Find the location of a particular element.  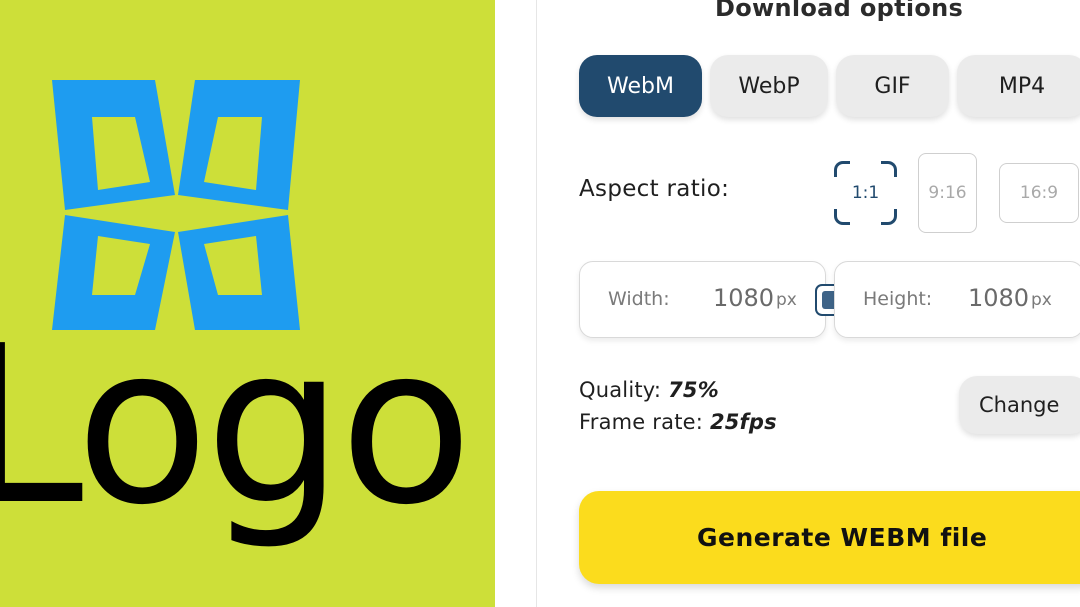

aspect-1-1-option: 1:1 is located at coordinates (865, 193).